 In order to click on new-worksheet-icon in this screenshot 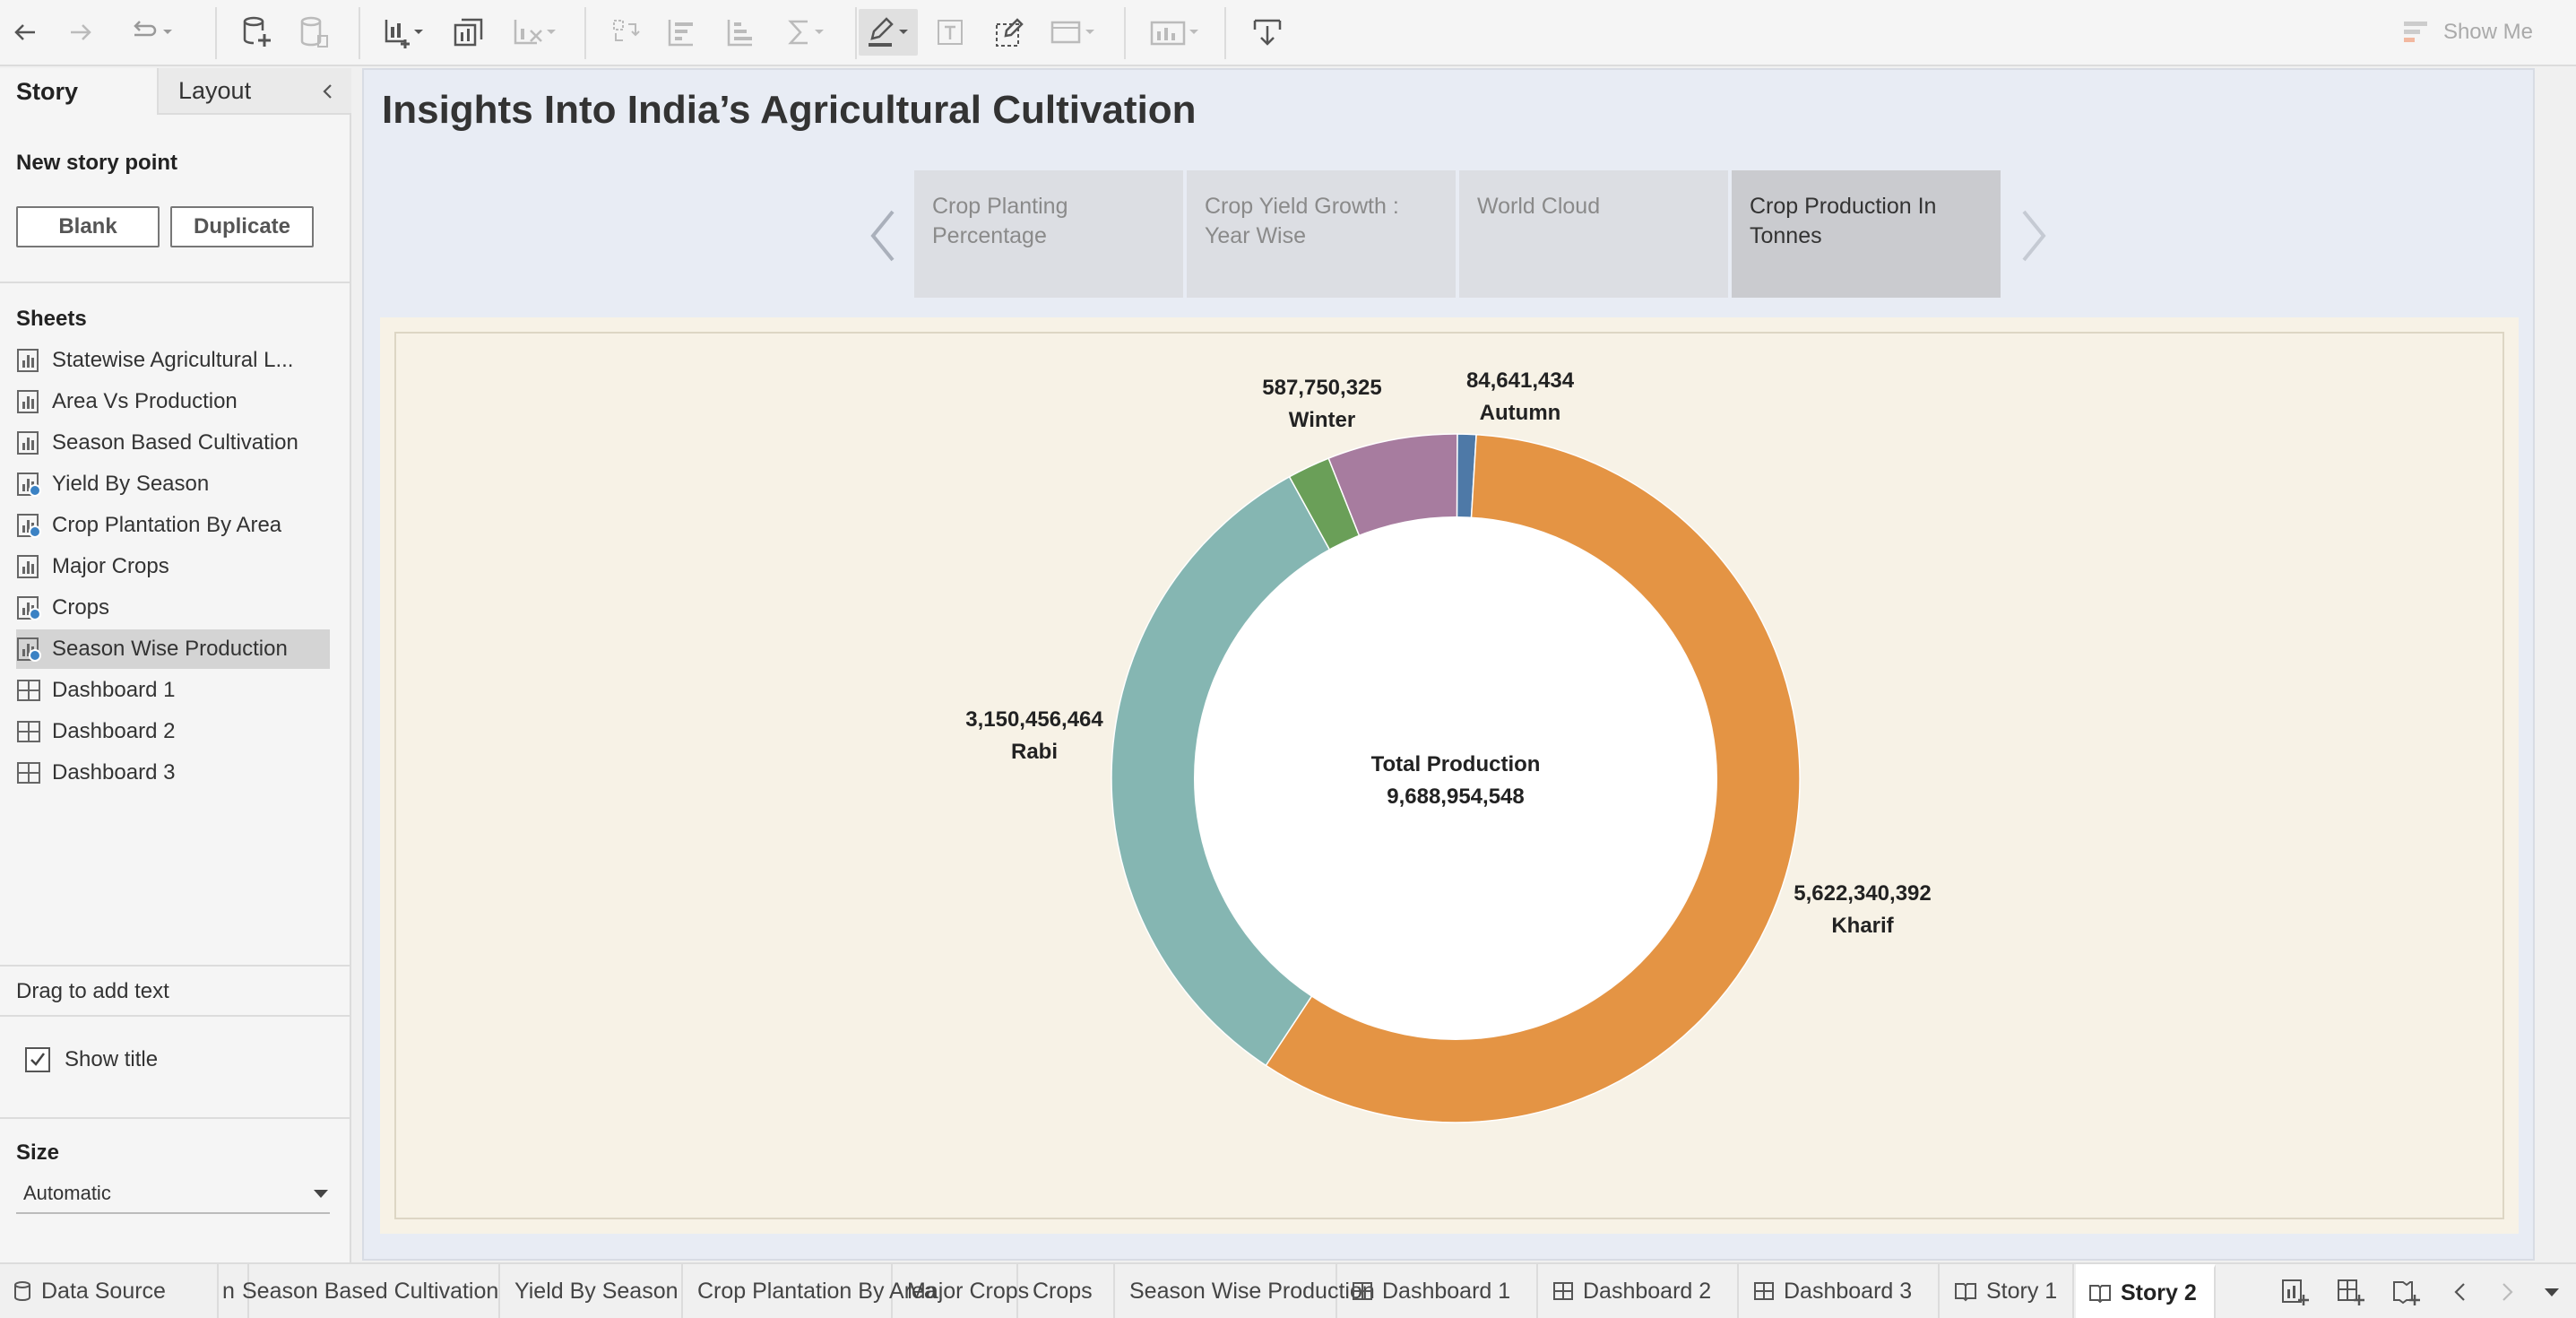, I will do `click(397, 34)`.